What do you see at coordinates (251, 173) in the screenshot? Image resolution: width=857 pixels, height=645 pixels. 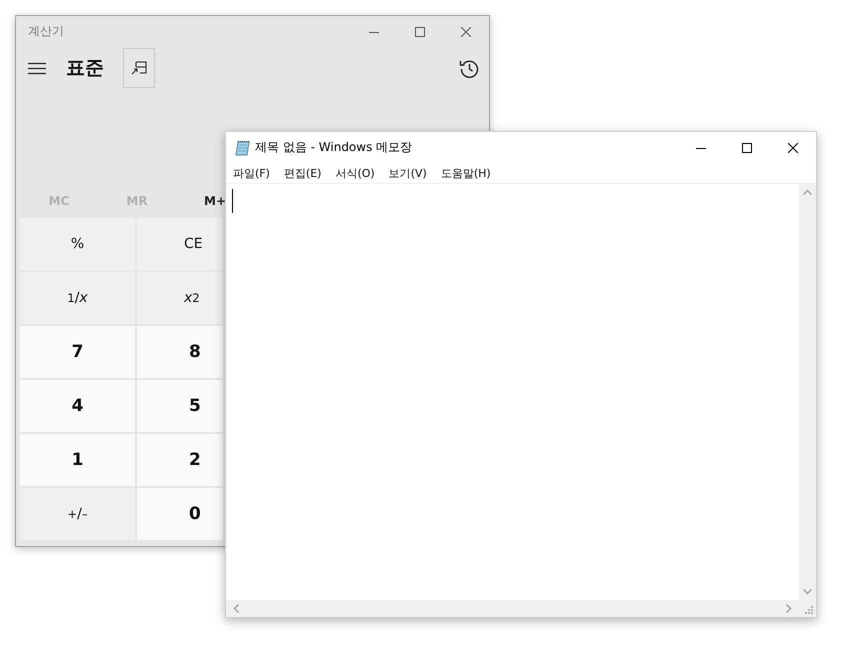 I see `menu-item: 파일(F)` at bounding box center [251, 173].